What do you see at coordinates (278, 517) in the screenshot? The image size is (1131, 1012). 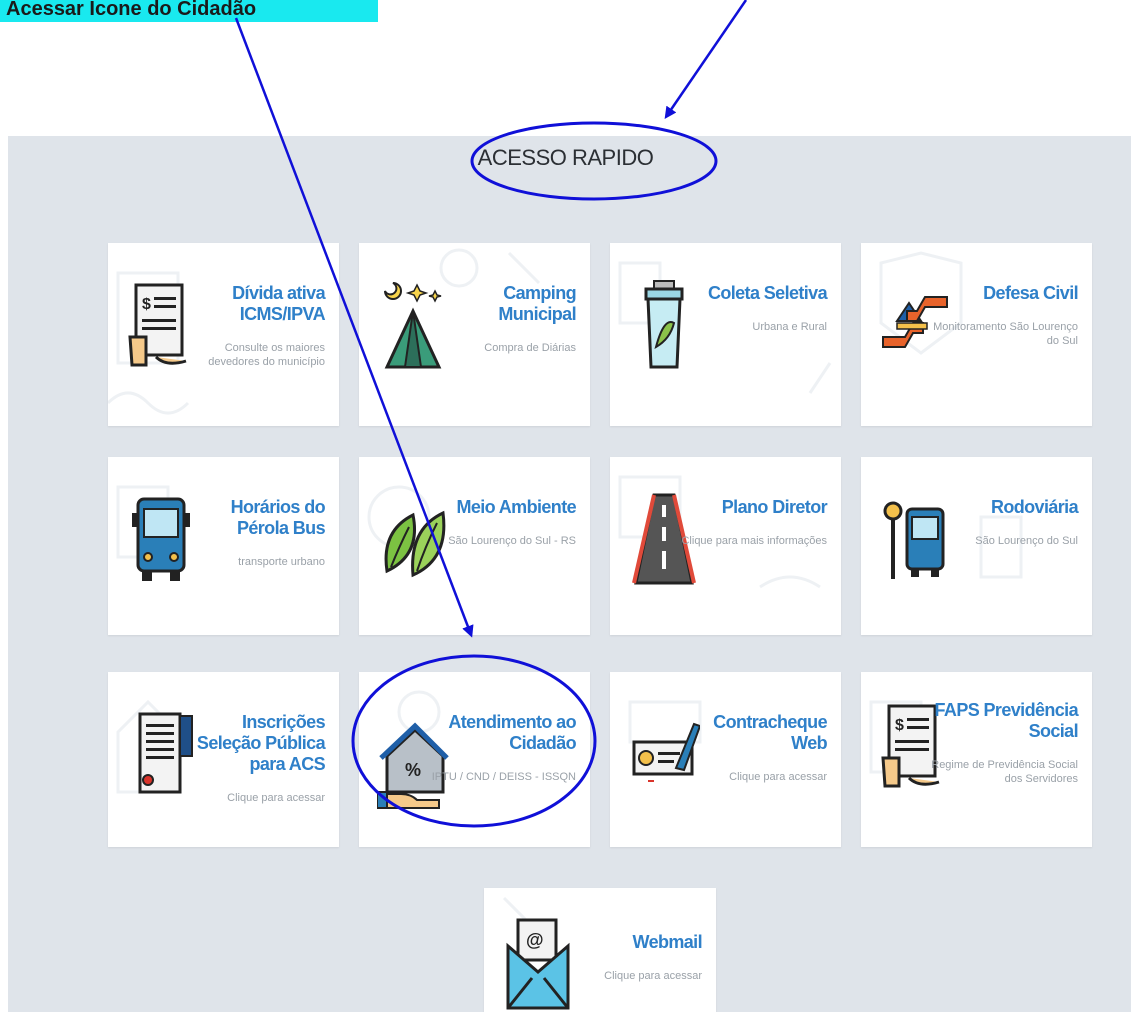 I see `card-title: Horários do Pérola Bus` at bounding box center [278, 517].